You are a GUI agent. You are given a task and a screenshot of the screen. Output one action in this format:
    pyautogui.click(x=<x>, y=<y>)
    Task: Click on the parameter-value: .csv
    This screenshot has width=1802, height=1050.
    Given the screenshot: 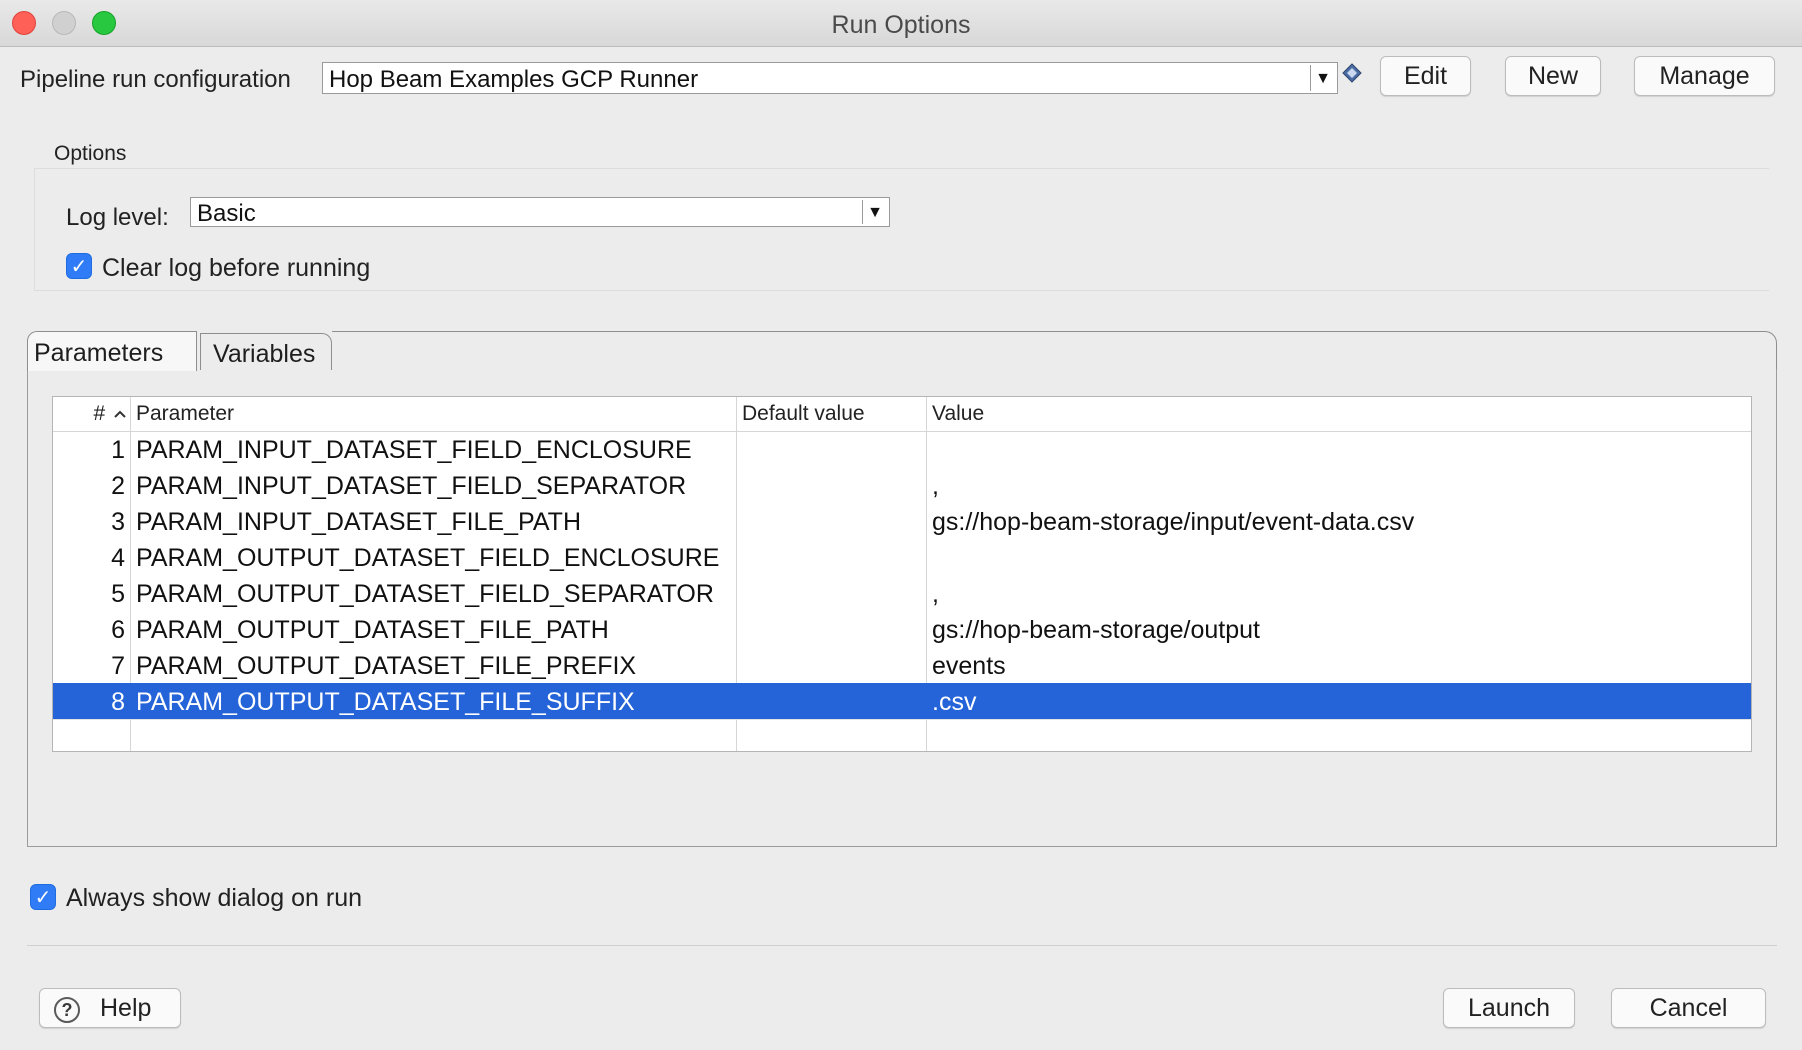 What is the action you would take?
    pyautogui.click(x=1339, y=701)
    